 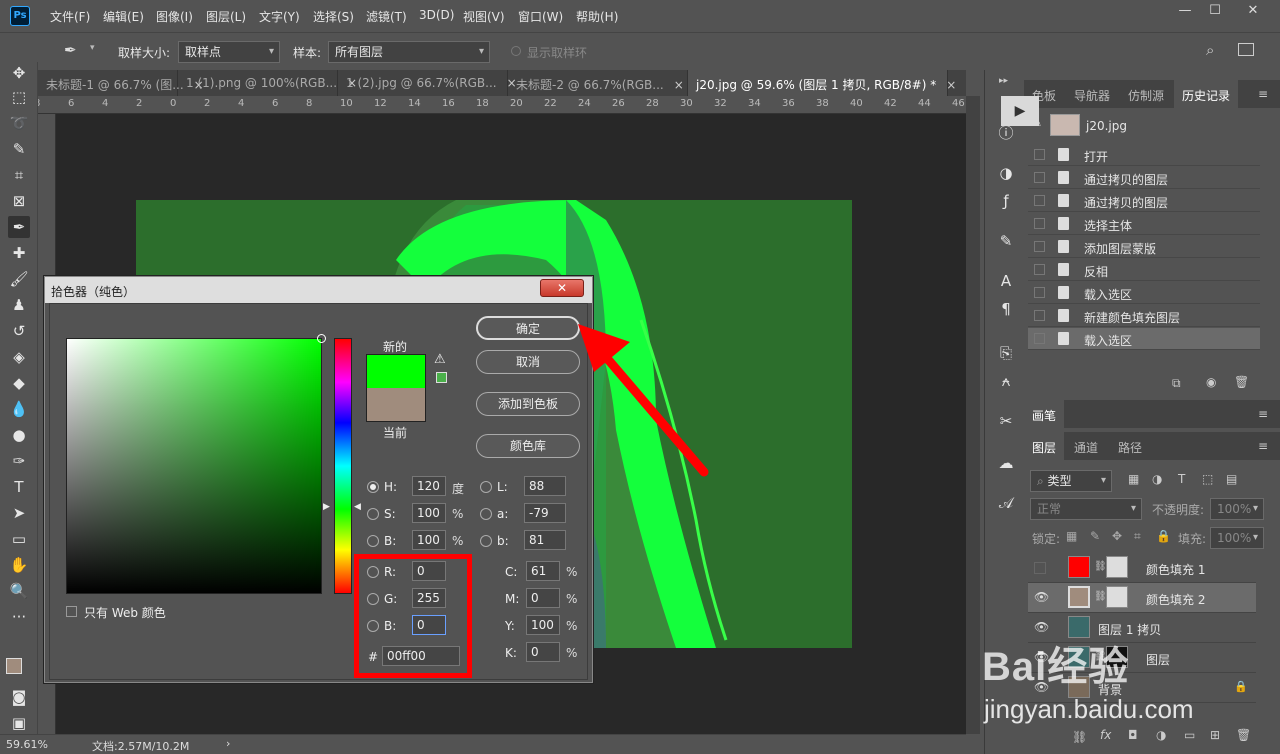 What do you see at coordinates (528, 328) in the screenshot?
I see `ok-button: 确定` at bounding box center [528, 328].